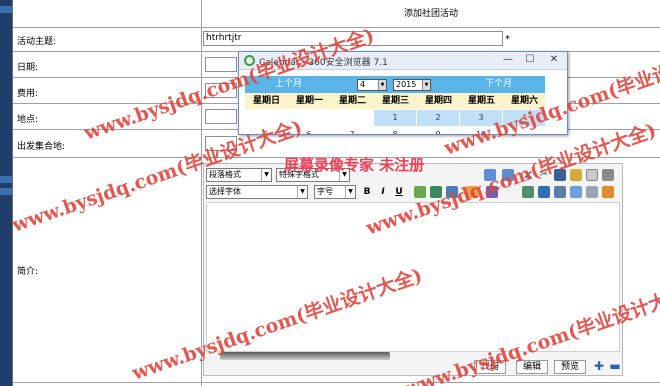 This screenshot has width=660, height=386. I want to click on title-row, so click(336, 14).